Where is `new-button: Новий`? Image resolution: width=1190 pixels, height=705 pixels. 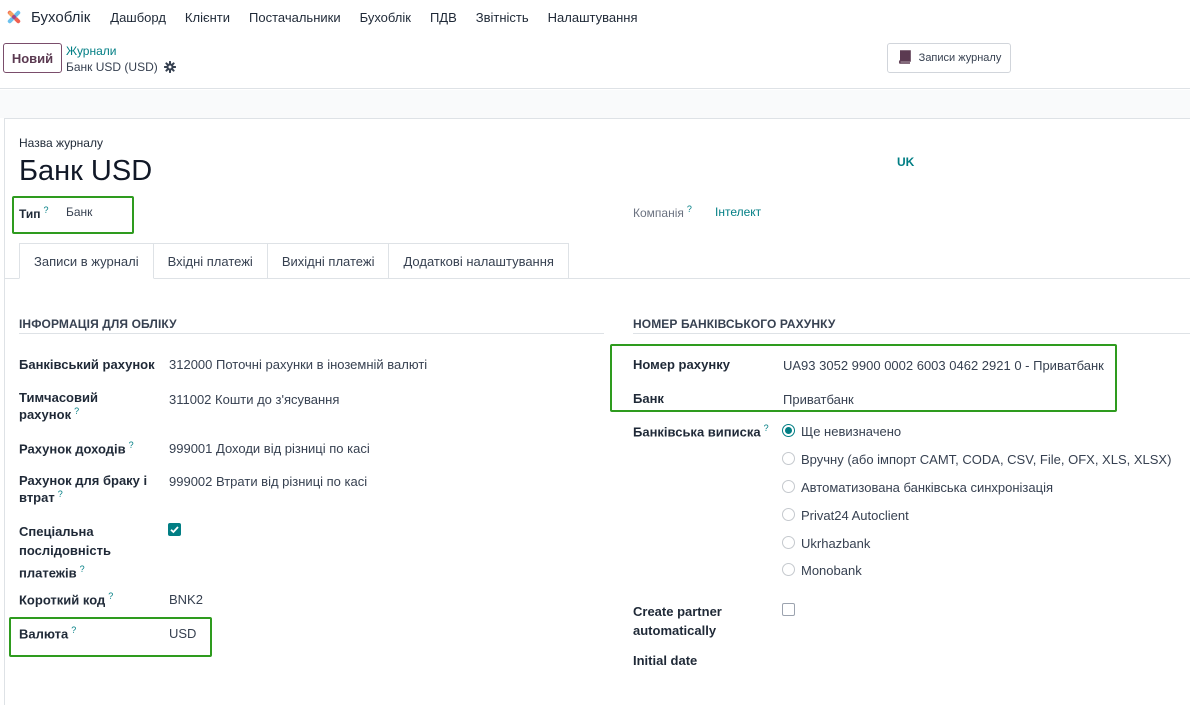 new-button: Новий is located at coordinates (32, 58).